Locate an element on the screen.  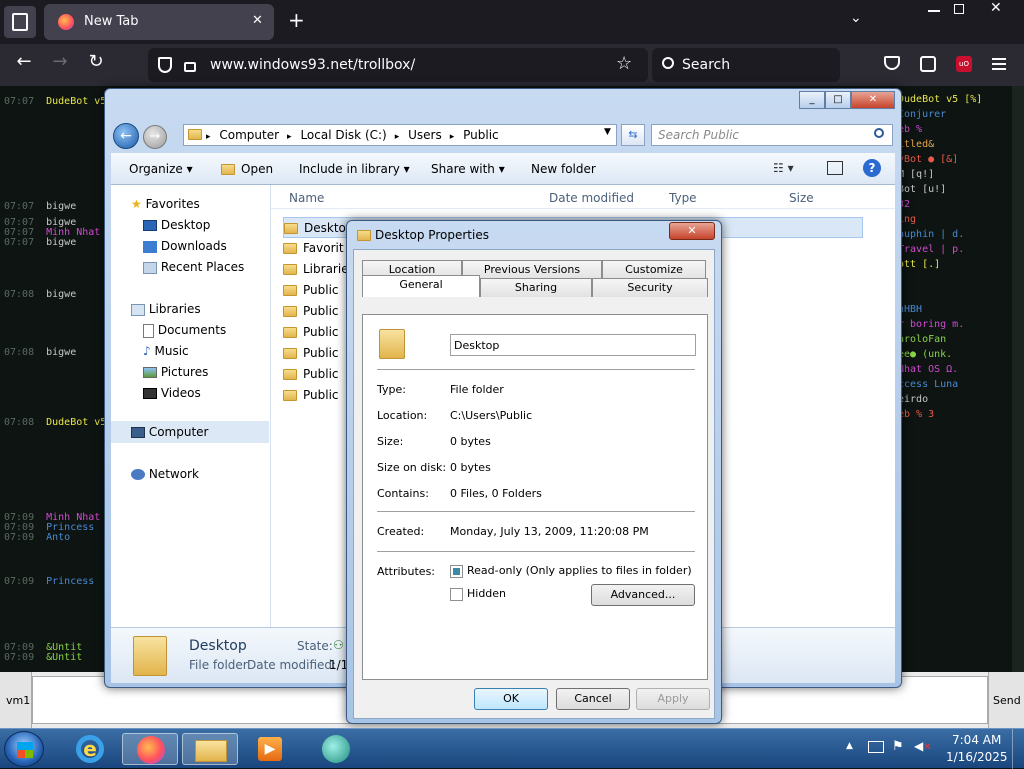
favorites-node: ★ Favorites is located at coordinates (165, 204).